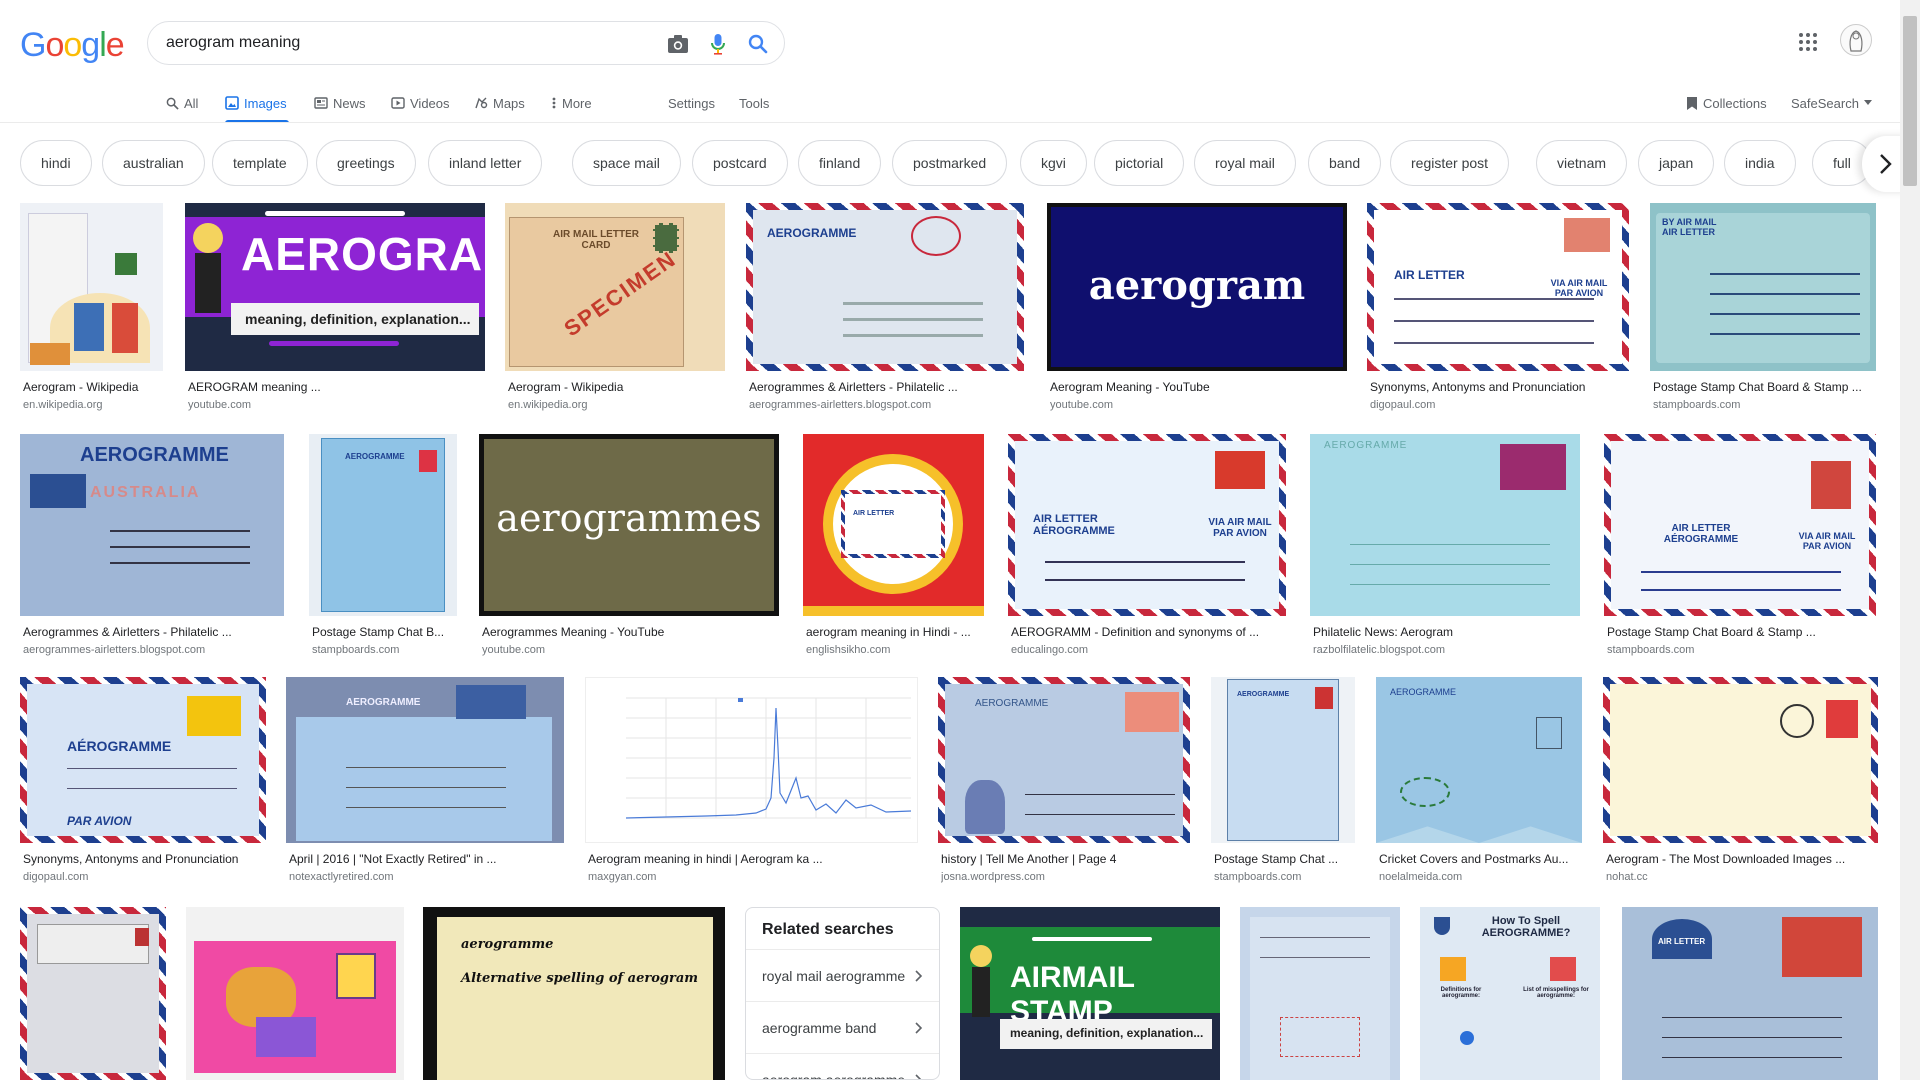 The width and height of the screenshot is (1920, 1080). What do you see at coordinates (842, 1066) in the screenshot?
I see `related-search-item: aerogram aerogramme` at bounding box center [842, 1066].